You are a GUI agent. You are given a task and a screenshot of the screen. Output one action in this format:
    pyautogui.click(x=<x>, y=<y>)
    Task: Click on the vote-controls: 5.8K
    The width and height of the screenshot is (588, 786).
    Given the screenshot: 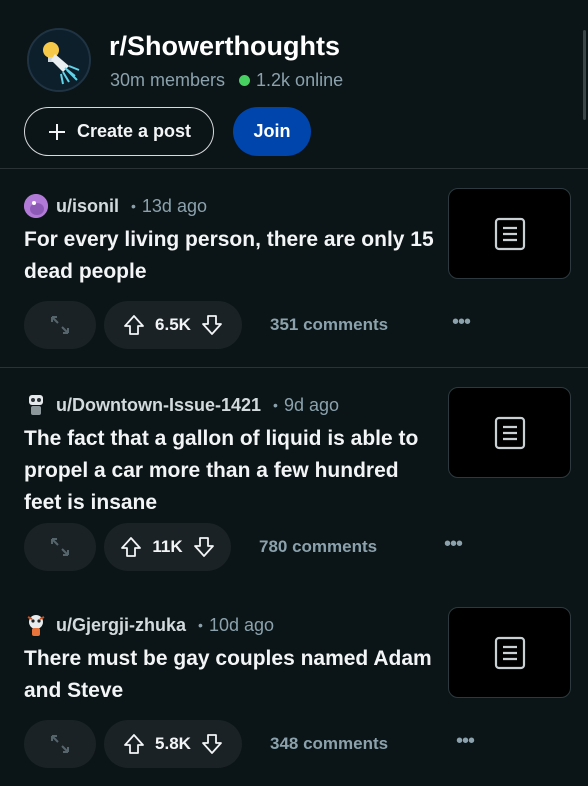 What is the action you would take?
    pyautogui.click(x=173, y=744)
    